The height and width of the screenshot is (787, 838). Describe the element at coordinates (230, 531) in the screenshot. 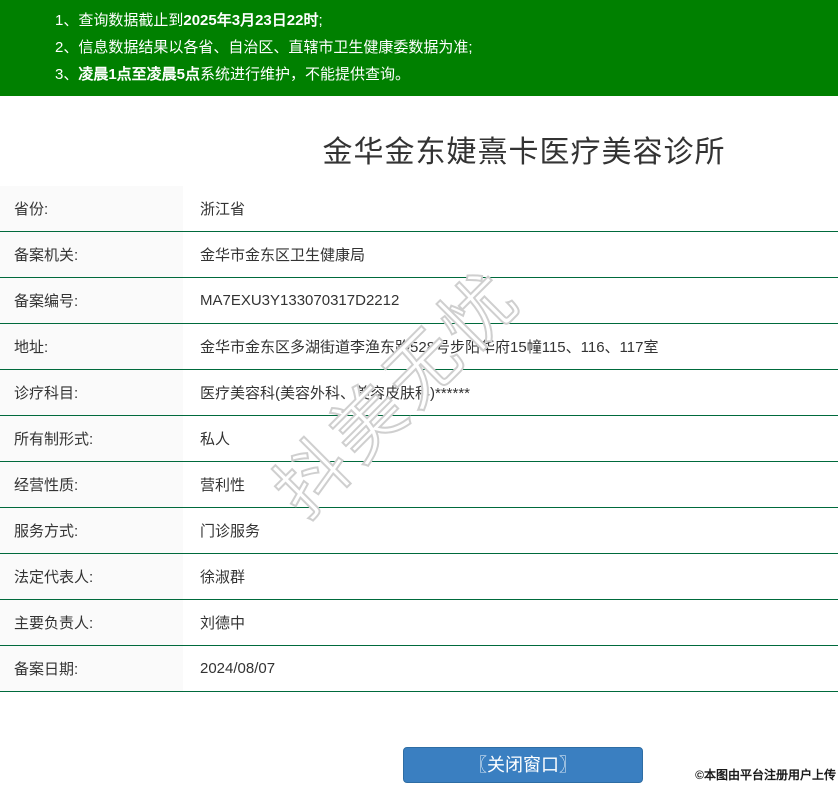

I see `row-value: 门诊服务` at that location.